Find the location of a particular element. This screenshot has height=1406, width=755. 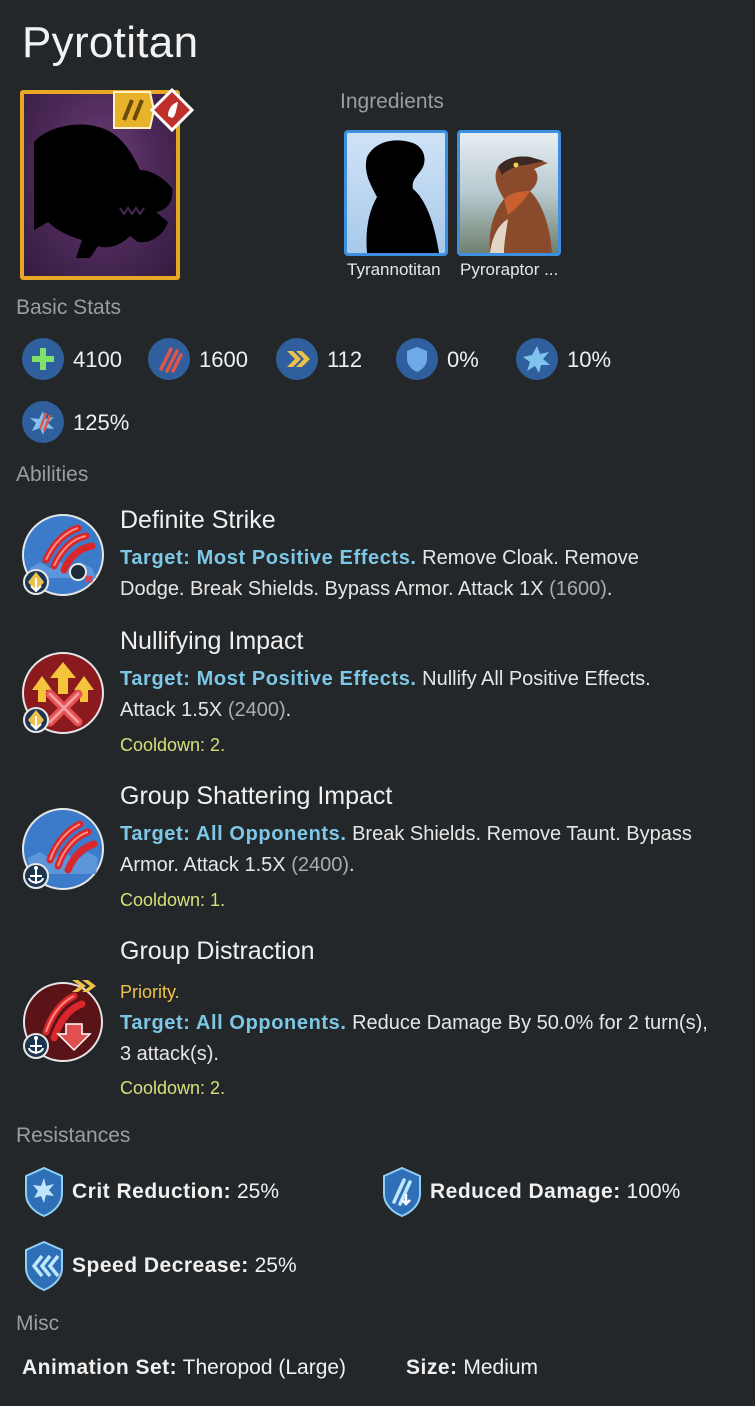

ingredients-label: Ingredients is located at coordinates (392, 101).